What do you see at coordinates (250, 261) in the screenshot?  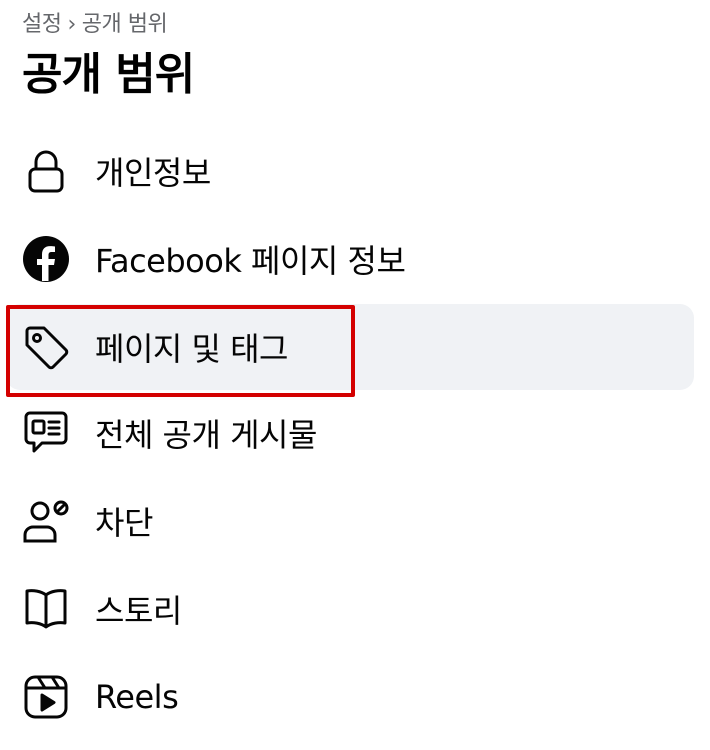 I see `menu-item-label: Facebook 페이지 정보` at bounding box center [250, 261].